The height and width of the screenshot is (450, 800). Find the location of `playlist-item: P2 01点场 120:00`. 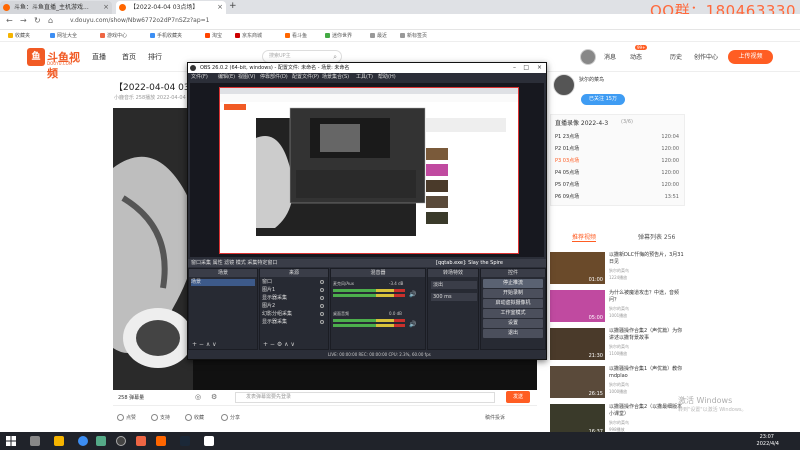

playlist-item: P2 01点场 120:00 is located at coordinates (618, 149).